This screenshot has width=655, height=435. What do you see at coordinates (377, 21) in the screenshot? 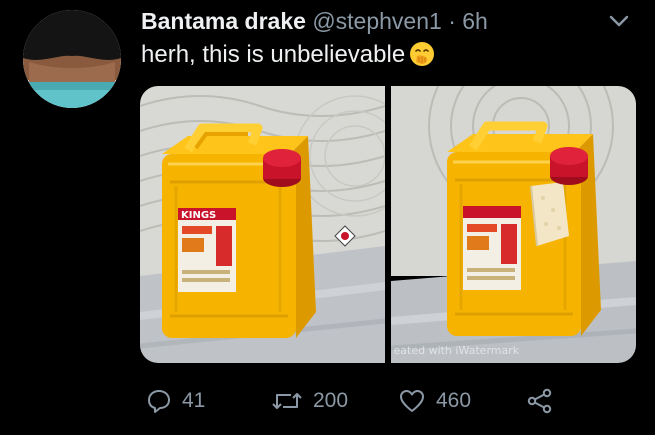
I see `user-handle: @stephven1` at bounding box center [377, 21].